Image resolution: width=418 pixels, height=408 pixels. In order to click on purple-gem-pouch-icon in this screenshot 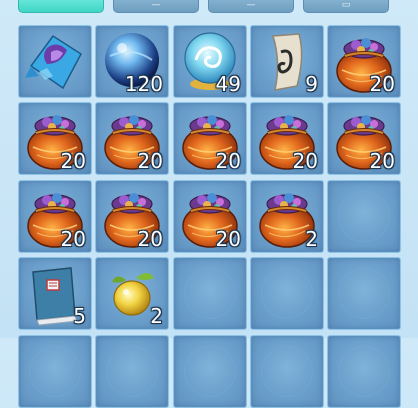, I will do `click(53, 62)`.